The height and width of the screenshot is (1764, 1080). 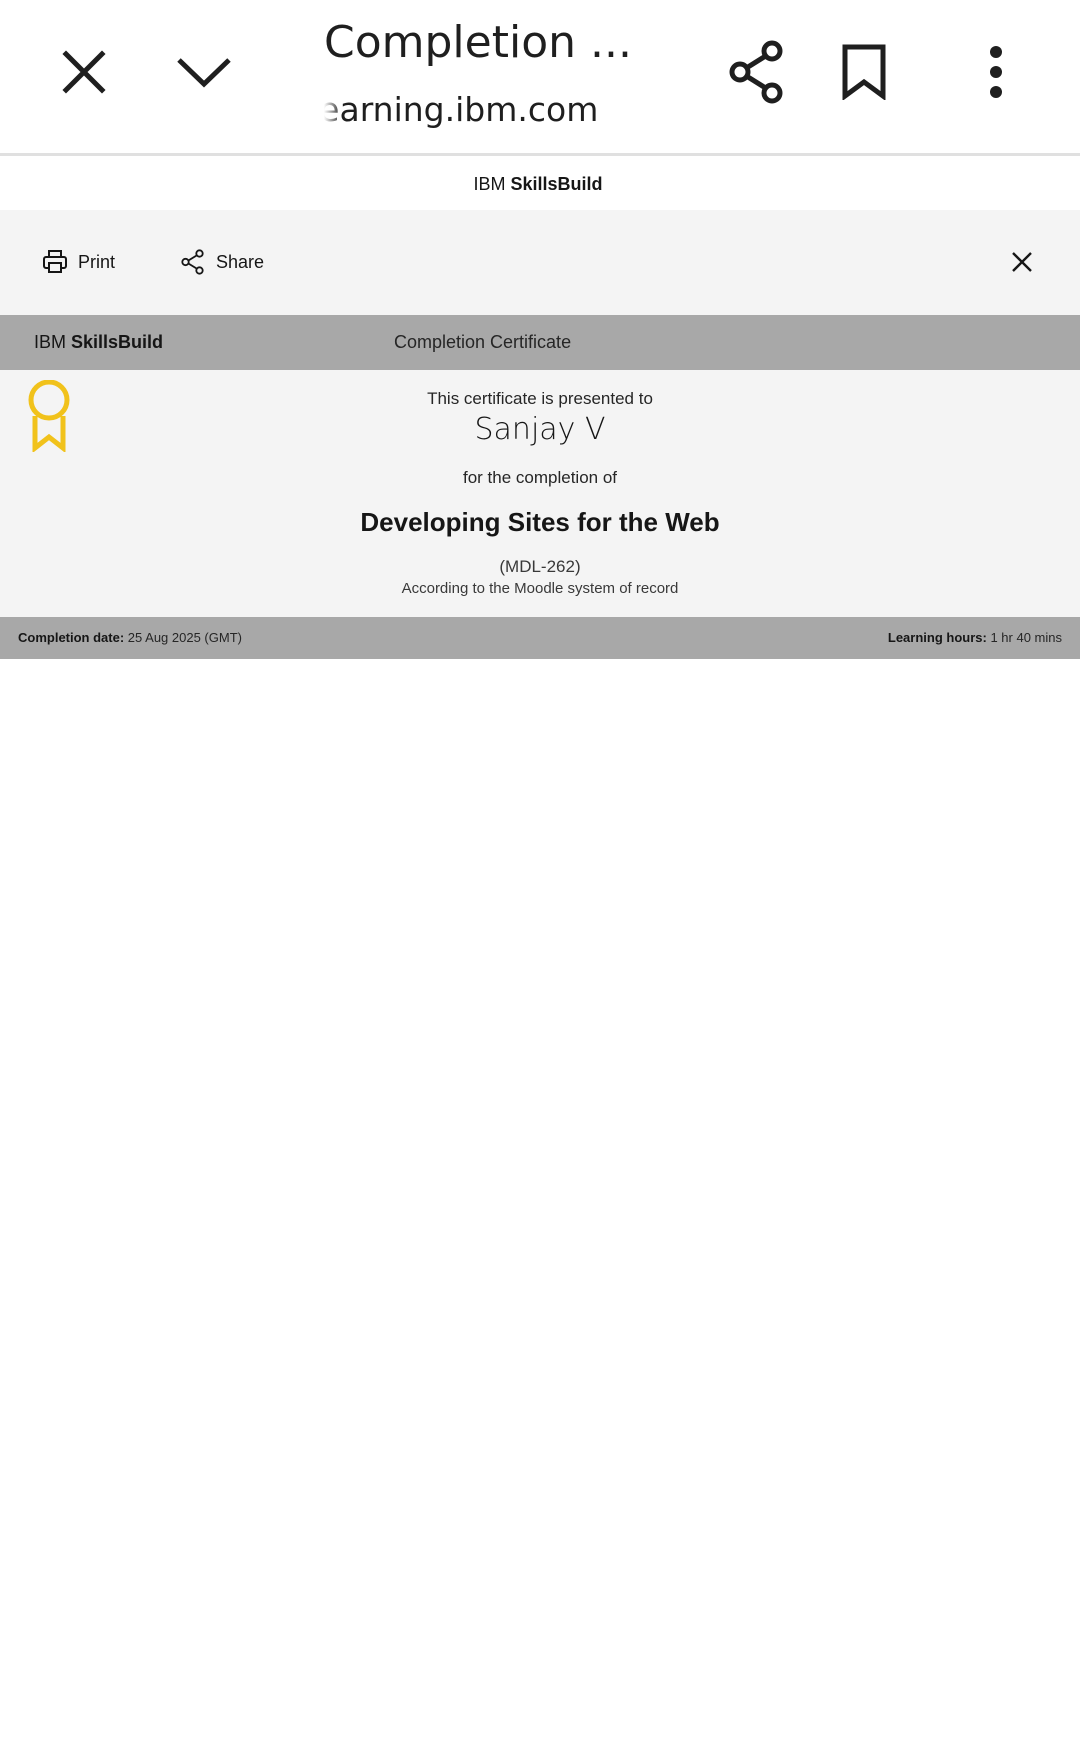 What do you see at coordinates (117, 342) in the screenshot?
I see `certificate-logo-skillsbuild: SkillsBuild` at bounding box center [117, 342].